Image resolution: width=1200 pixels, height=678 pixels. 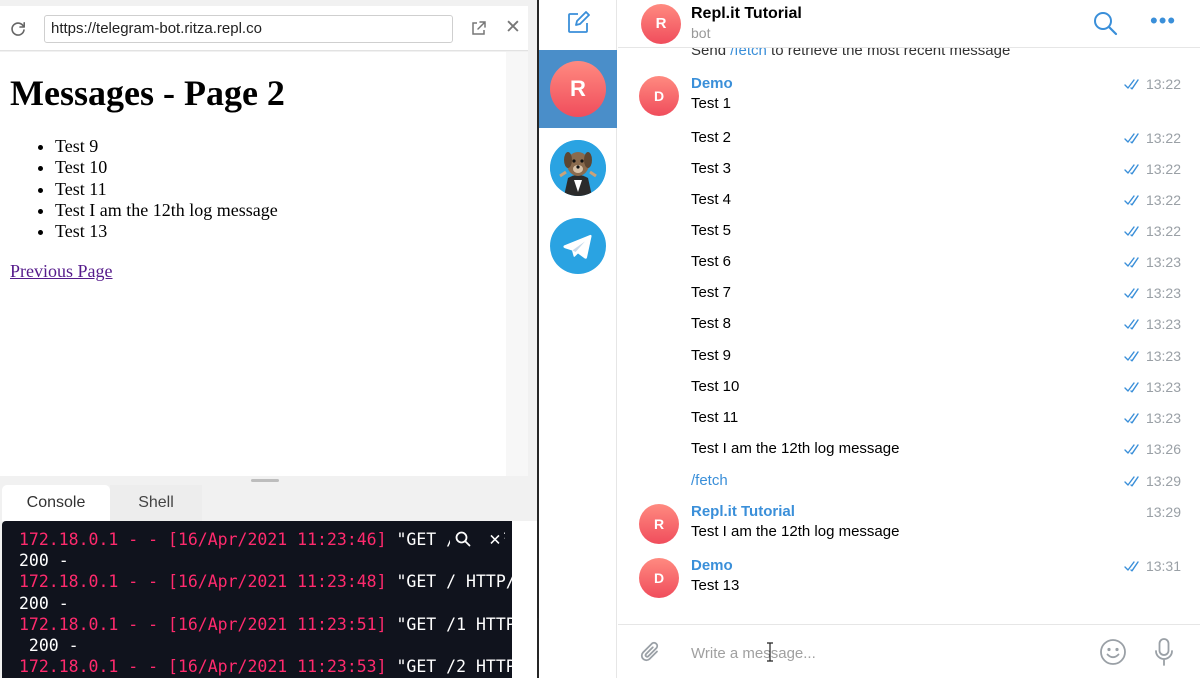 I want to click on message: Test 7 13:23, so click(x=936, y=293).